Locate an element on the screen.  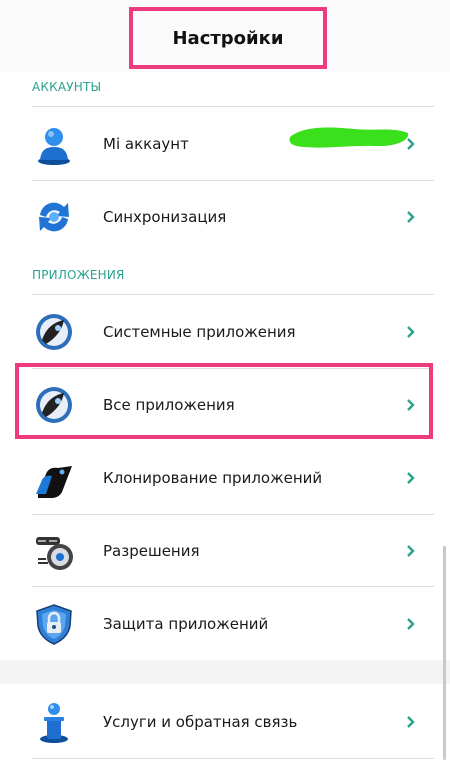
settings-item-permissions: Разрешения is located at coordinates (225, 551).